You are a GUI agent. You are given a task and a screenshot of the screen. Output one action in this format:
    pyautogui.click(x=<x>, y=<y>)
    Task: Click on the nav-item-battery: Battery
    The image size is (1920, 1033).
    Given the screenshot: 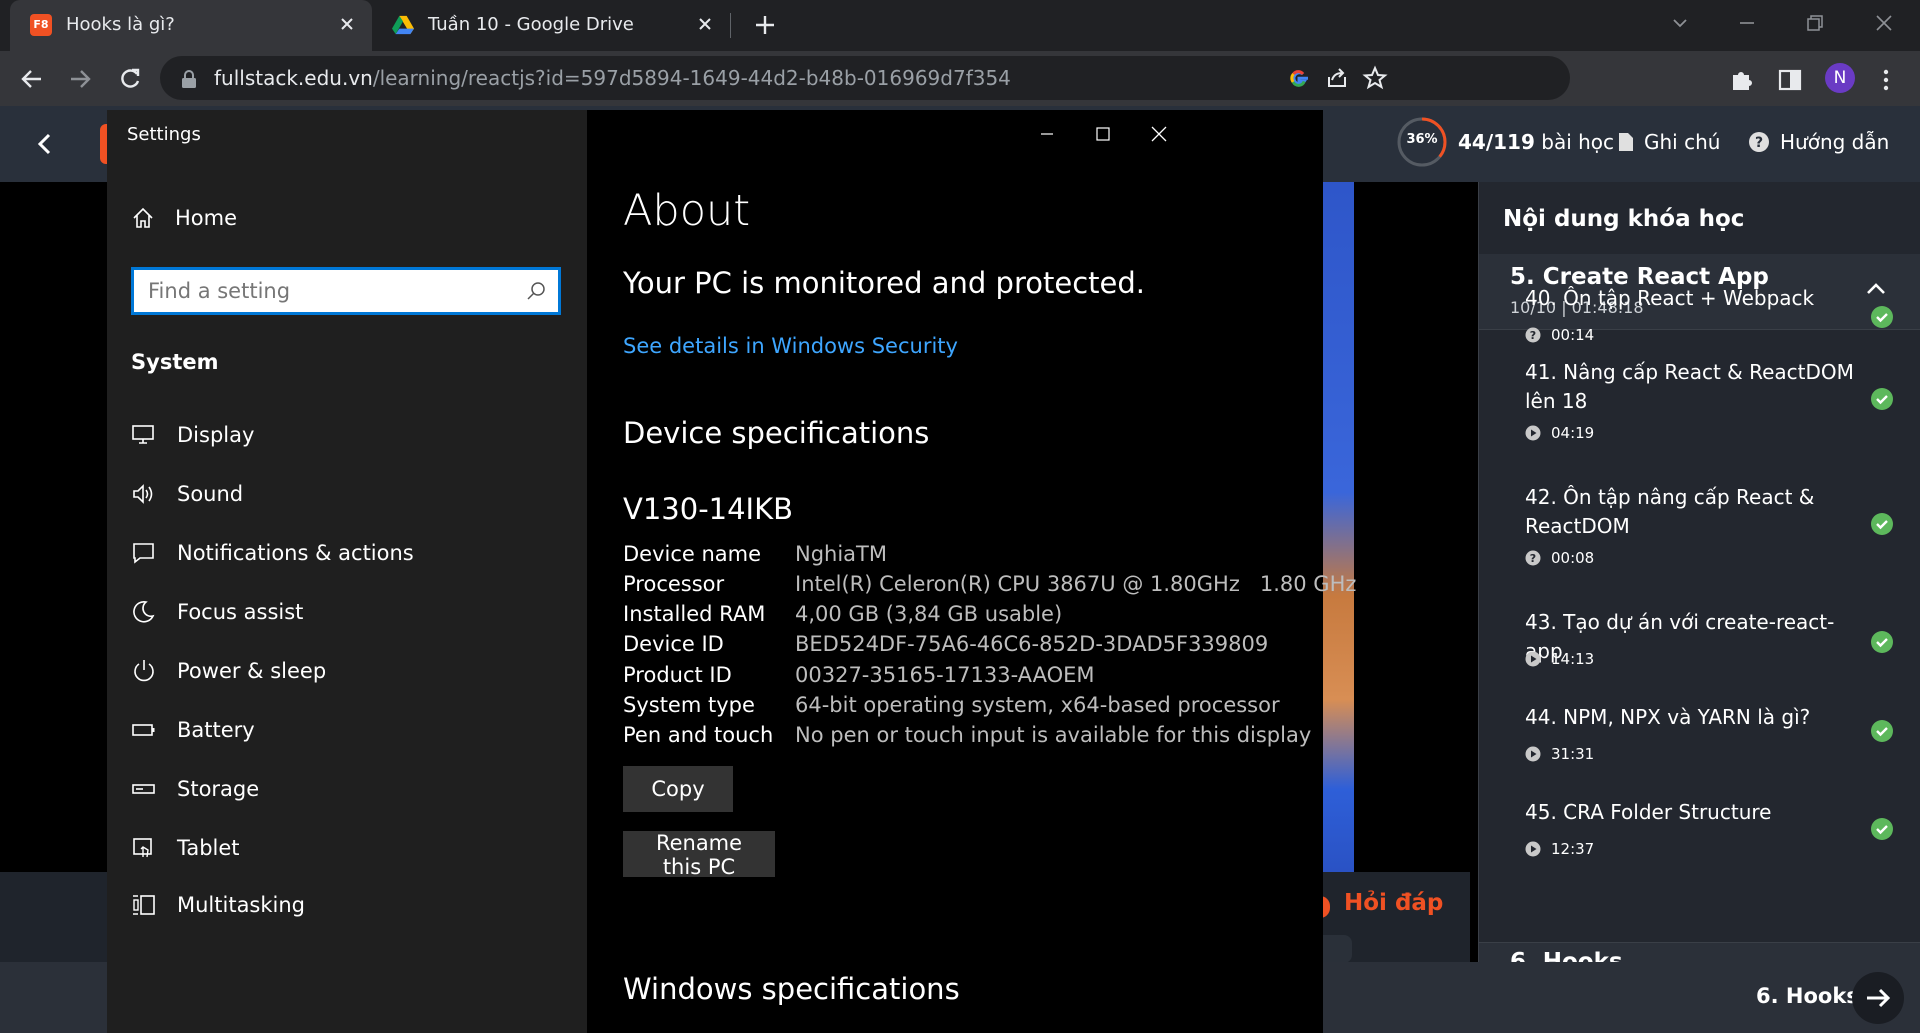 What is the action you would take?
    pyautogui.click(x=193, y=730)
    